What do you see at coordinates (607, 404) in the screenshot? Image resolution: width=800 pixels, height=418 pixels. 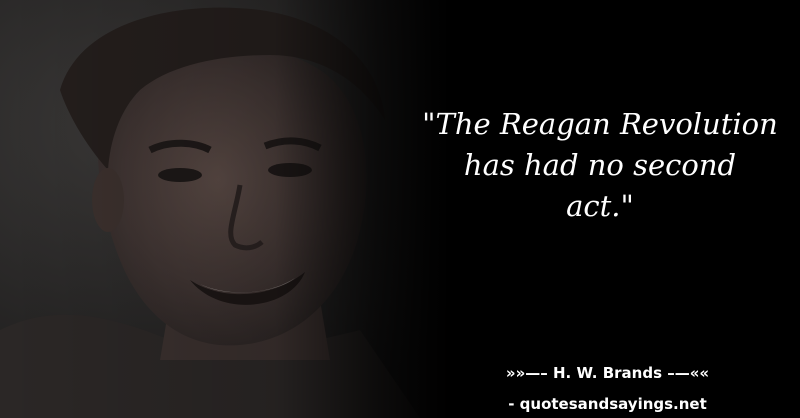 I see `site-credit: - quotesandsayings.net` at bounding box center [607, 404].